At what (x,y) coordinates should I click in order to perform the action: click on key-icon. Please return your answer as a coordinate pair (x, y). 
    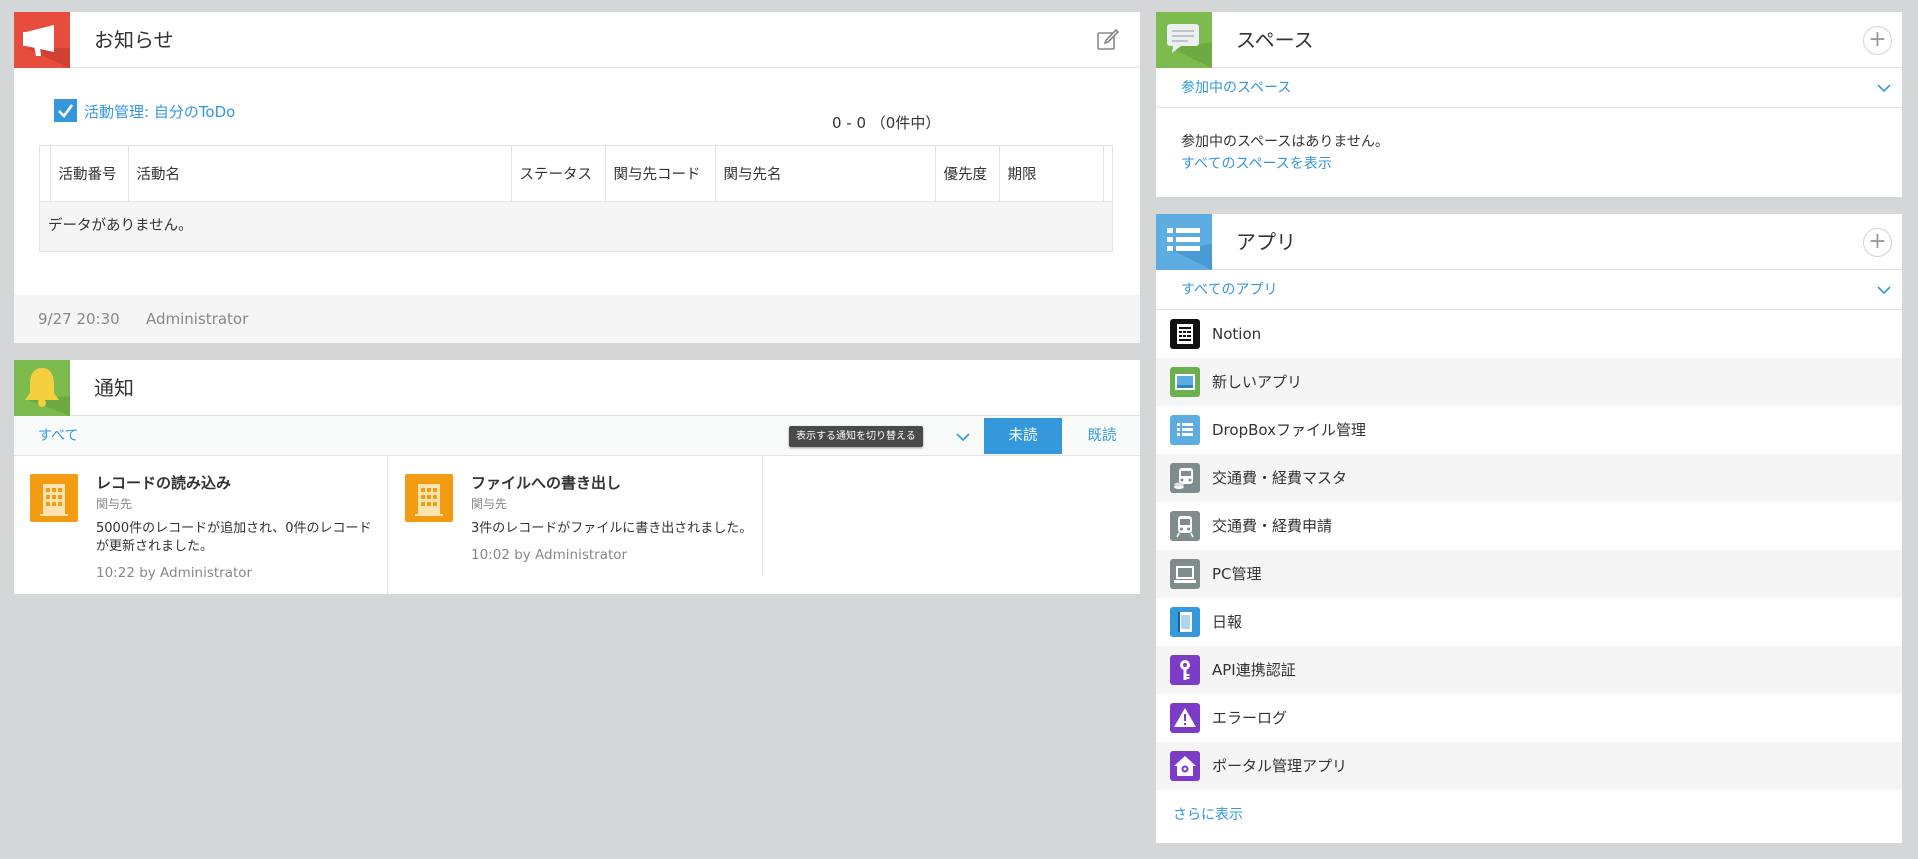
    Looking at the image, I should click on (1185, 670).